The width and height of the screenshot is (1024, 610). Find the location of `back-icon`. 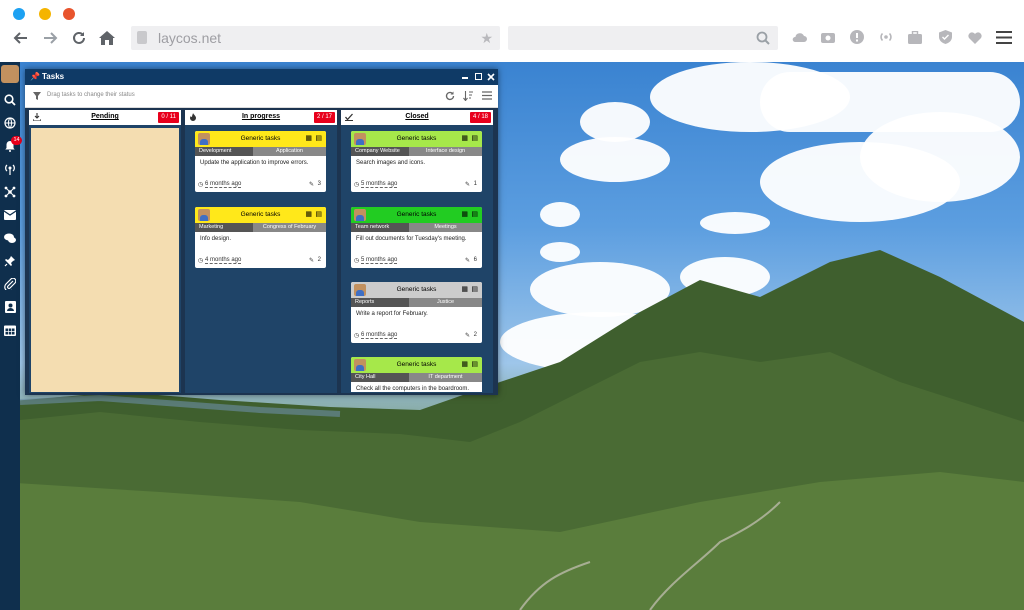

back-icon is located at coordinates (21, 38).